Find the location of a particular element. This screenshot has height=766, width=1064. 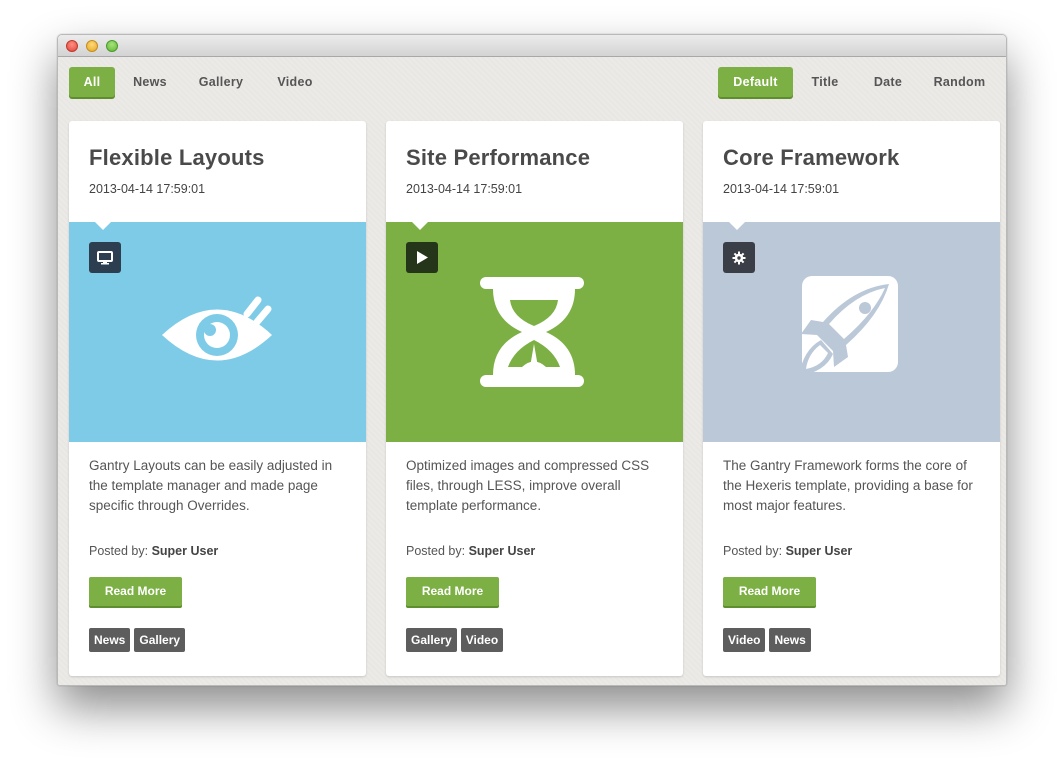

tag-list: Video News is located at coordinates (767, 640).